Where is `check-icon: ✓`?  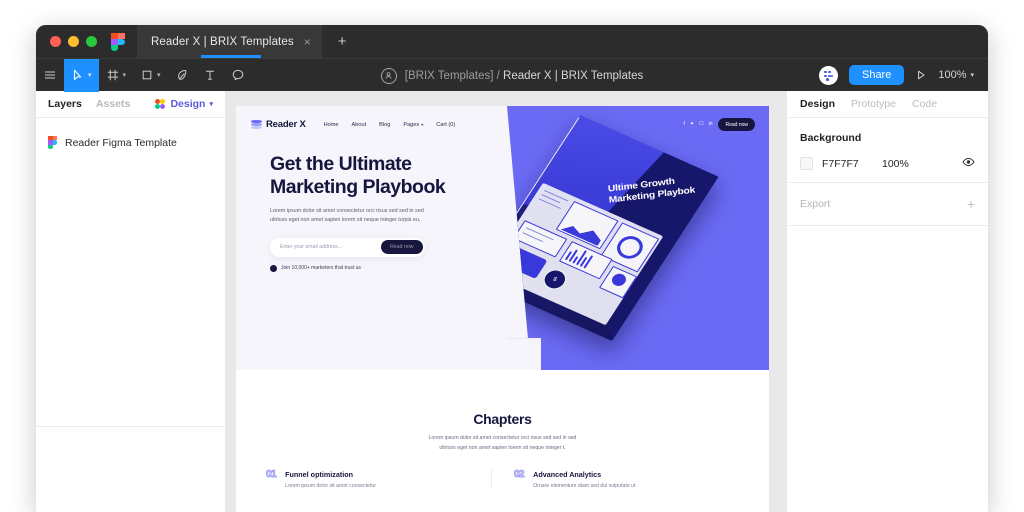 check-icon: ✓ is located at coordinates (273, 268).